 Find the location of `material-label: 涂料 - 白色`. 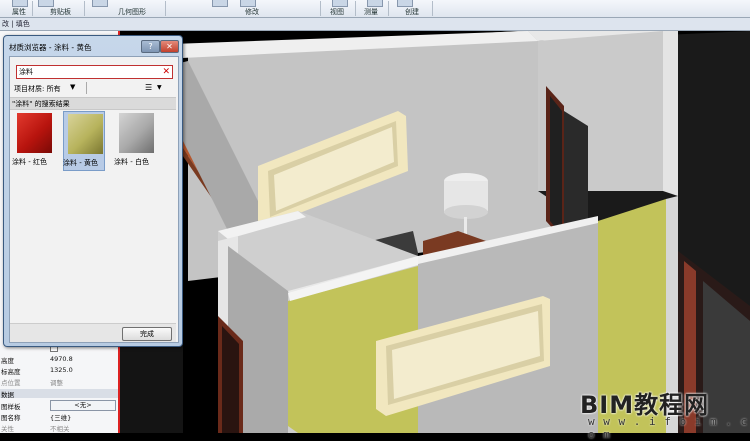

material-label: 涂料 - 白色 is located at coordinates (131, 162).